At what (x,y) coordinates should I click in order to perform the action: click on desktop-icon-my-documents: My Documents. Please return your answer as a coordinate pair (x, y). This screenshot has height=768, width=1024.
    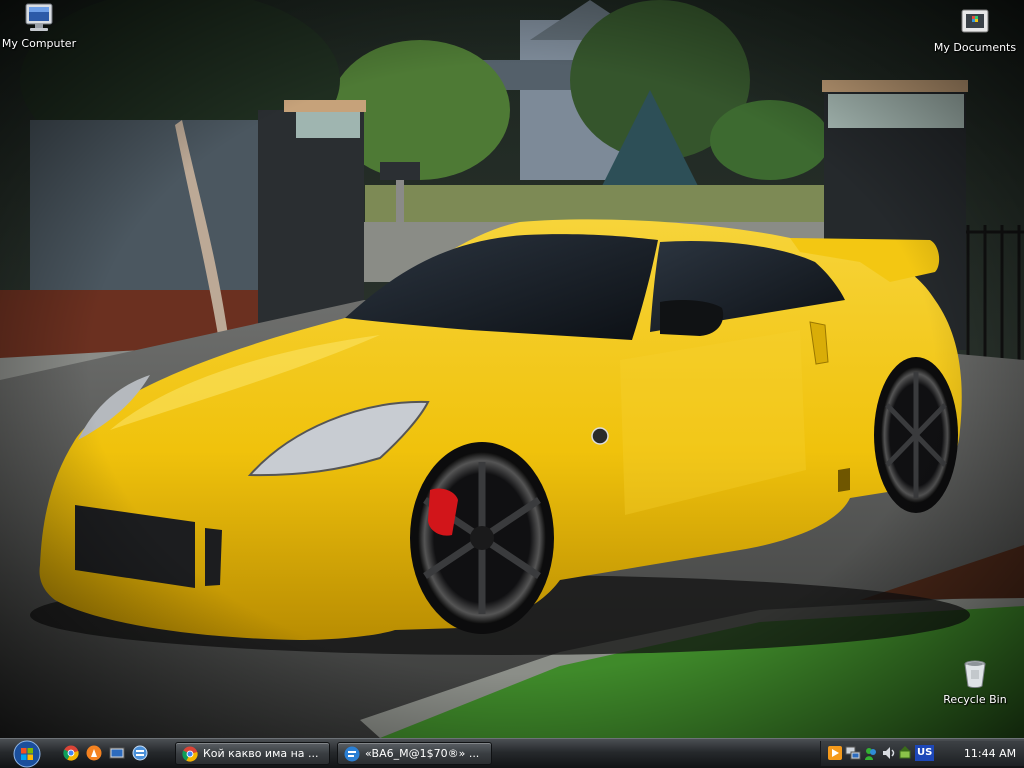
    Looking at the image, I should click on (975, 30).